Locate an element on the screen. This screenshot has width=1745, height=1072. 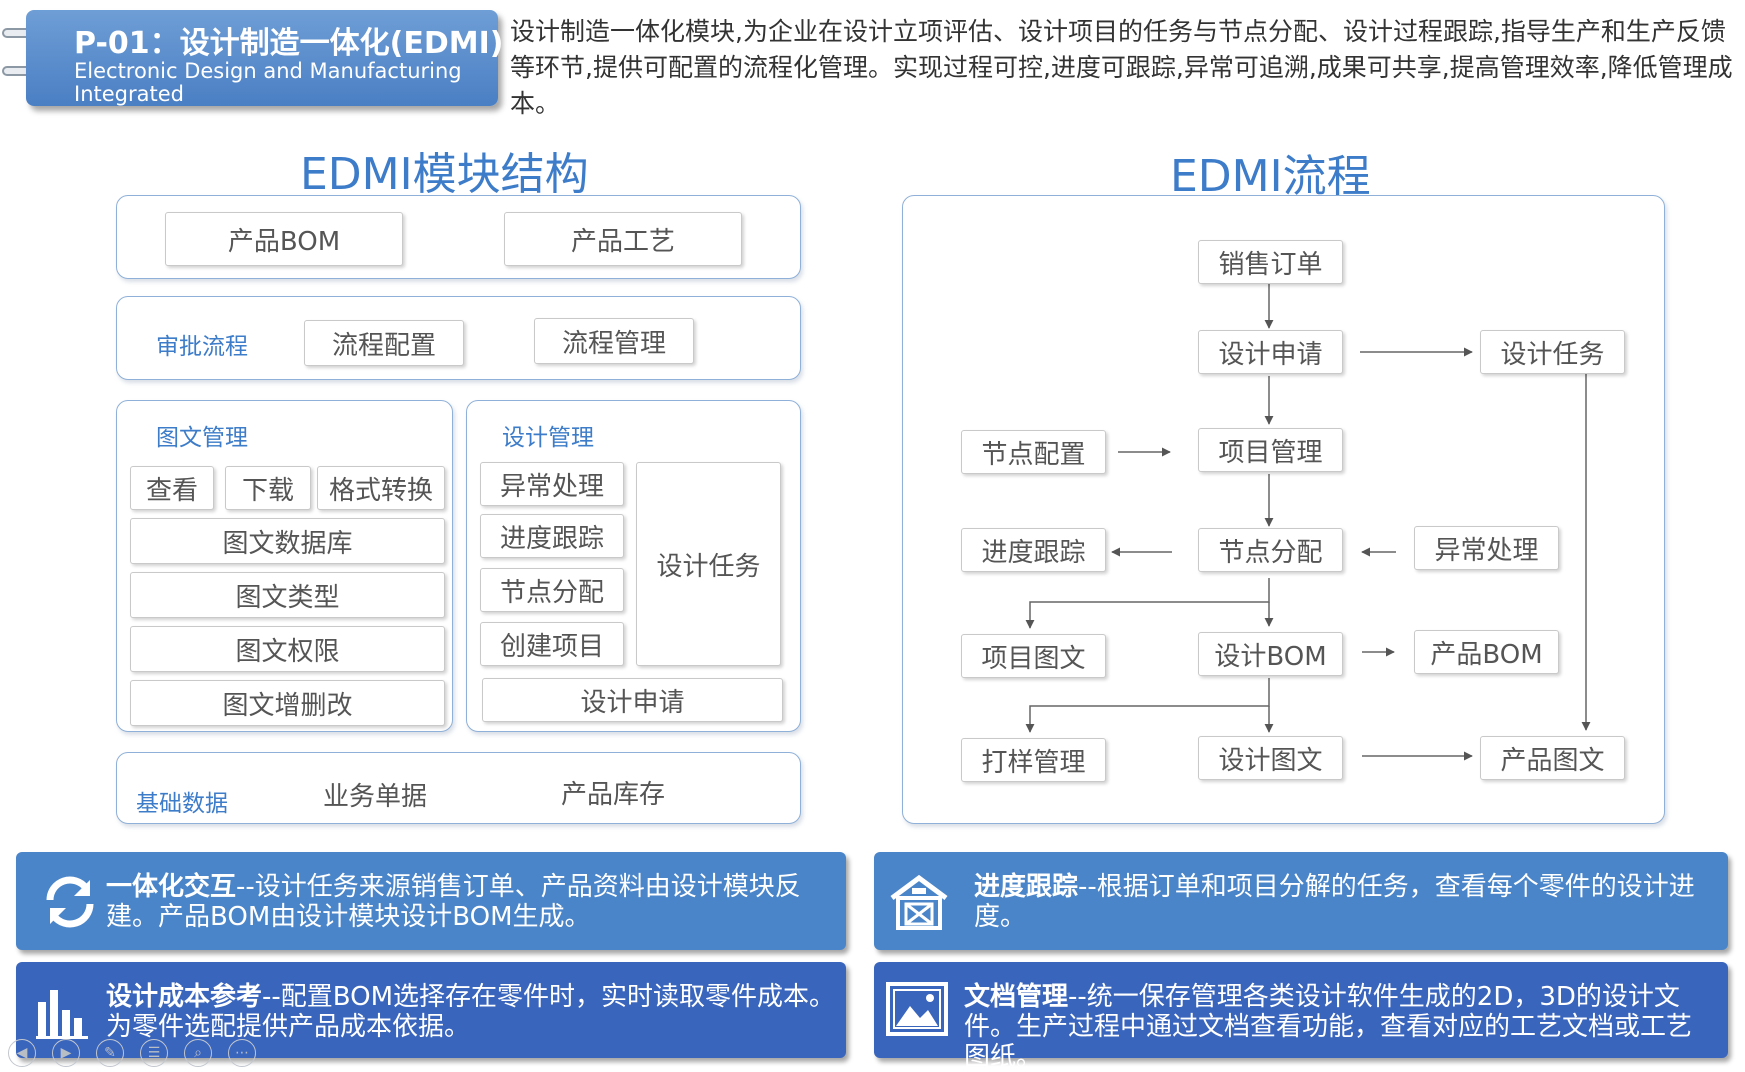
design-apply-box: 设计申请 is located at coordinates (632, 700).